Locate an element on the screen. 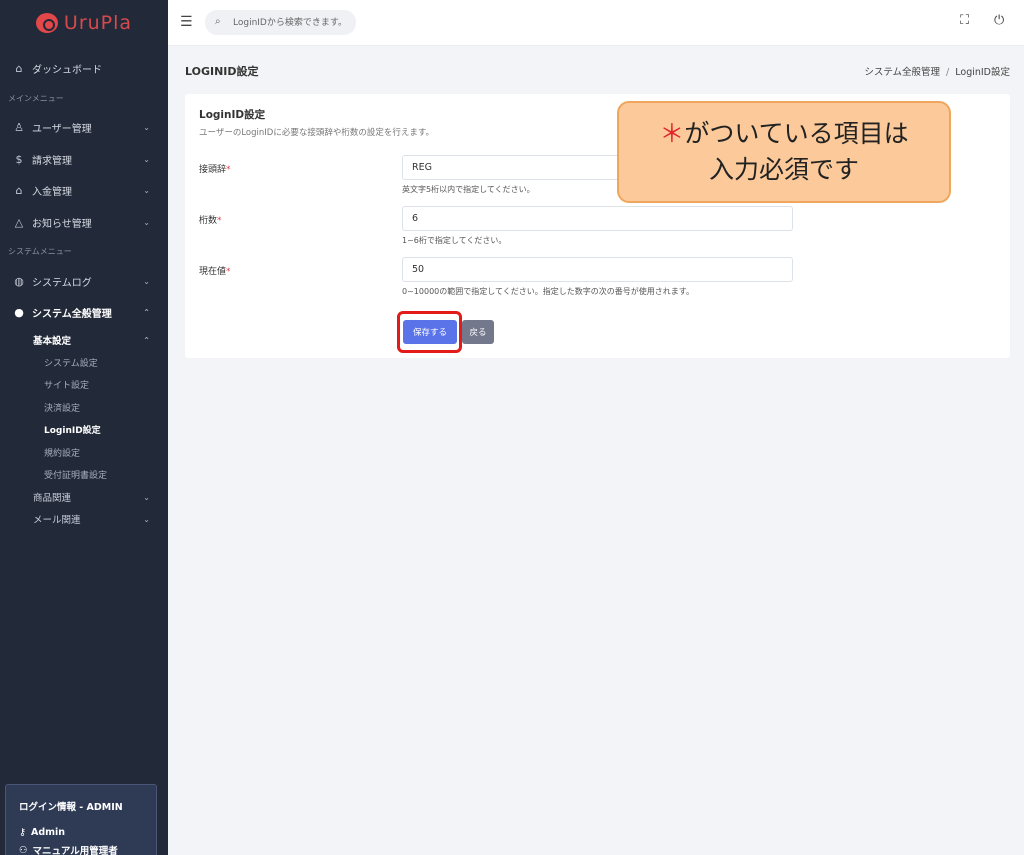 The width and height of the screenshot is (1024, 855). sidebar-item-mail: メール関連 ⌄ is located at coordinates (100, 519).